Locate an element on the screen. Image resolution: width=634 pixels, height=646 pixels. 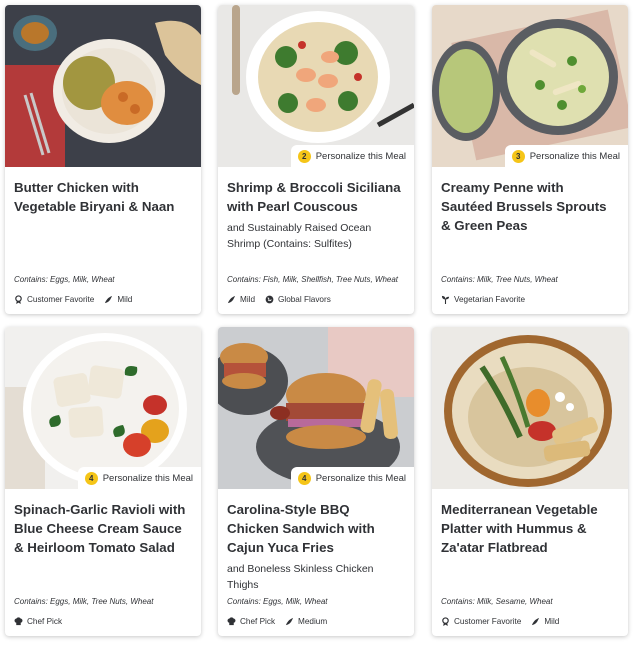
meal-subtitle: and Boneless Skinless Chicken Thighs is located at coordinates (300, 577).